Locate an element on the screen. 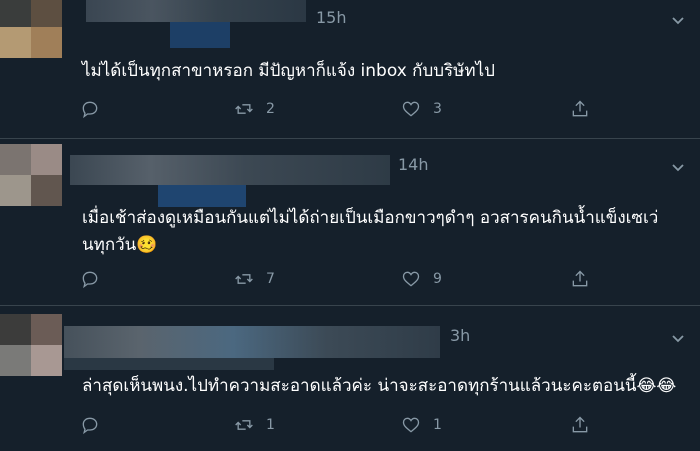 The height and width of the screenshot is (451, 700). tweet-timestamp: 14h is located at coordinates (413, 164).